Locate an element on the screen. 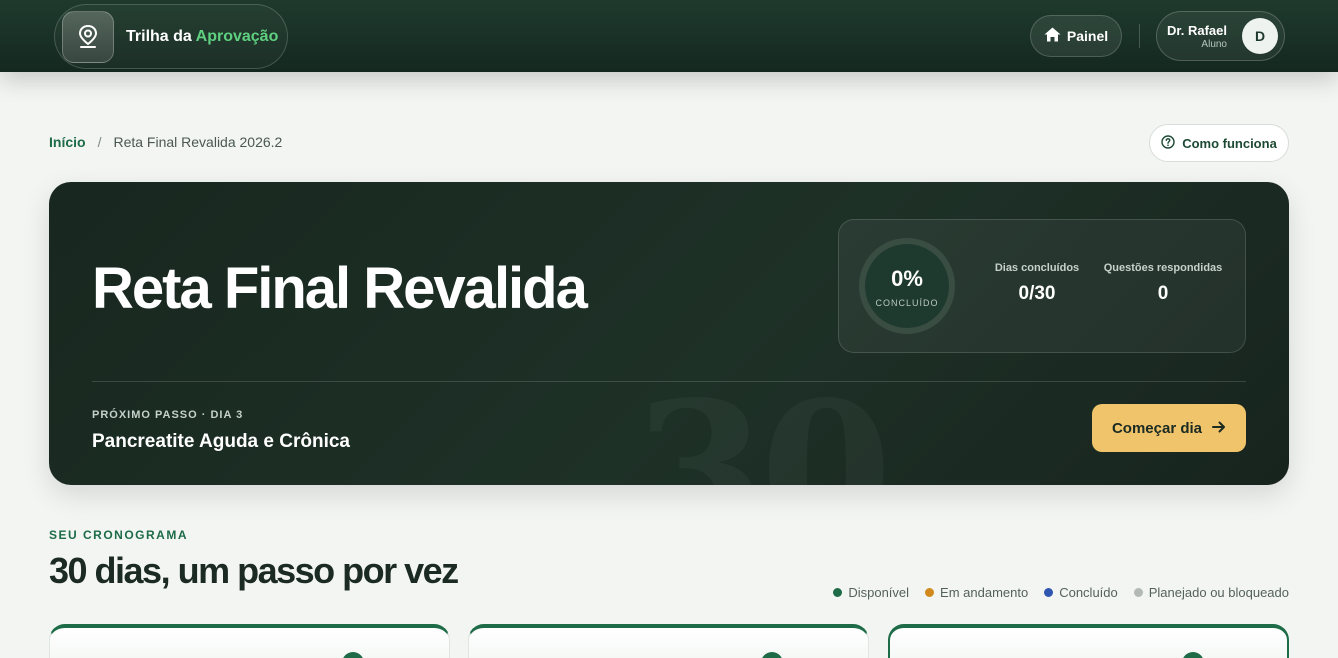 This screenshot has height=658, width=1338. legend-label: Concluído is located at coordinates (1088, 592).